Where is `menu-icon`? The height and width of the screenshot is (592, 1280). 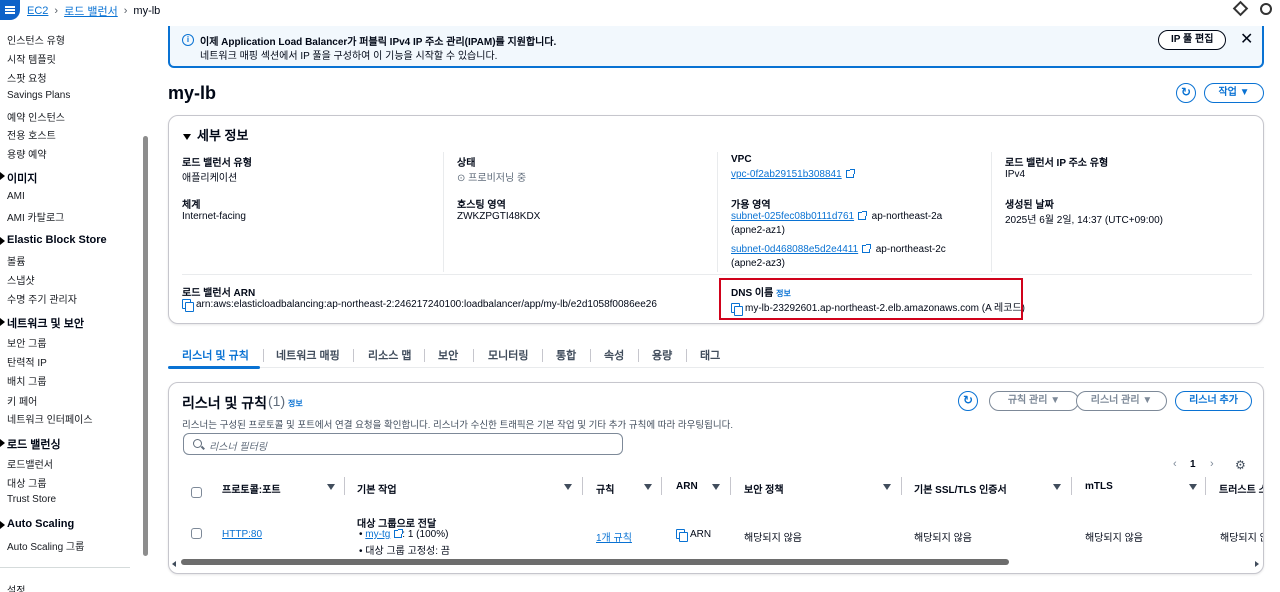
menu-icon is located at coordinates (10, 10).